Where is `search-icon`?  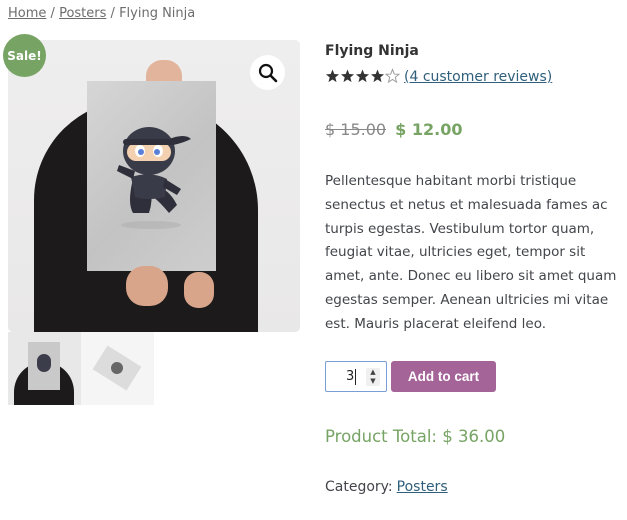 search-icon is located at coordinates (267, 72).